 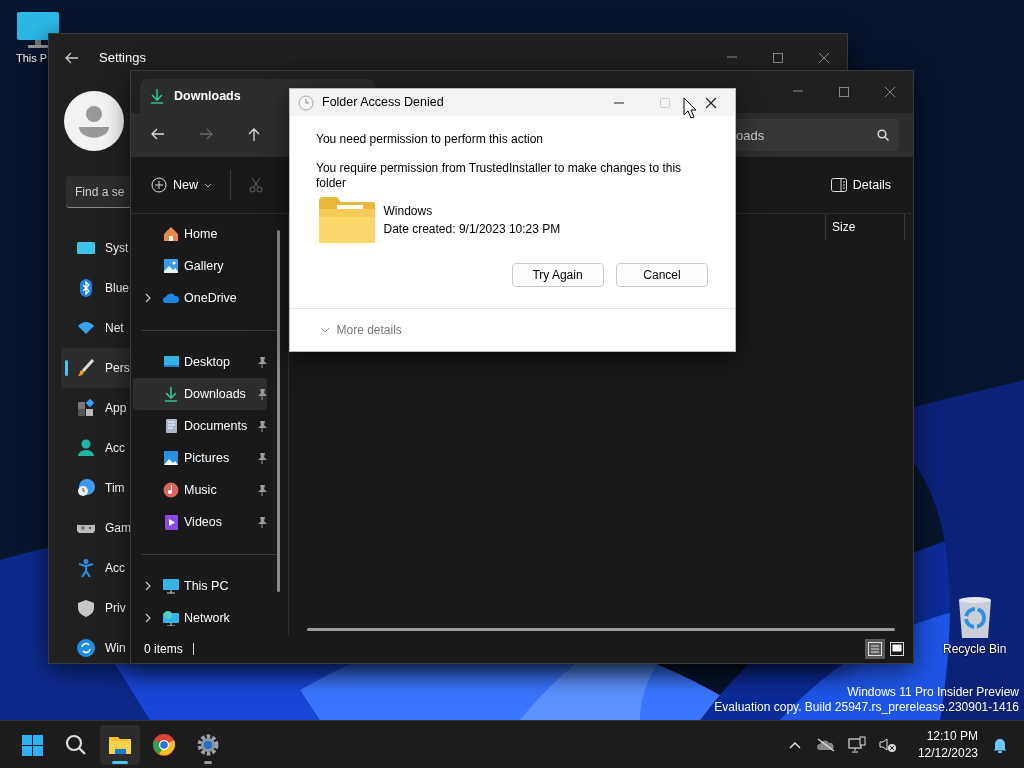 What do you see at coordinates (200, 298) in the screenshot?
I see `sidebar-item: OneDrive` at bounding box center [200, 298].